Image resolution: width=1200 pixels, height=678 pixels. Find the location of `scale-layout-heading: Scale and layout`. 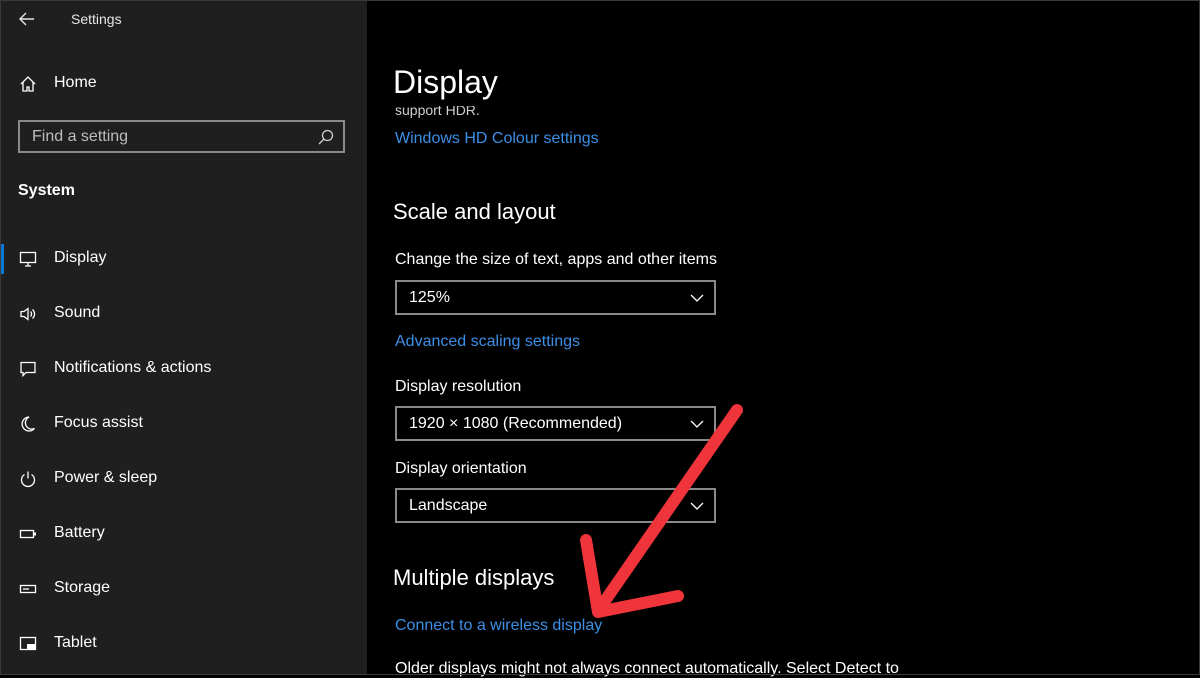

scale-layout-heading: Scale and layout is located at coordinates (474, 211).